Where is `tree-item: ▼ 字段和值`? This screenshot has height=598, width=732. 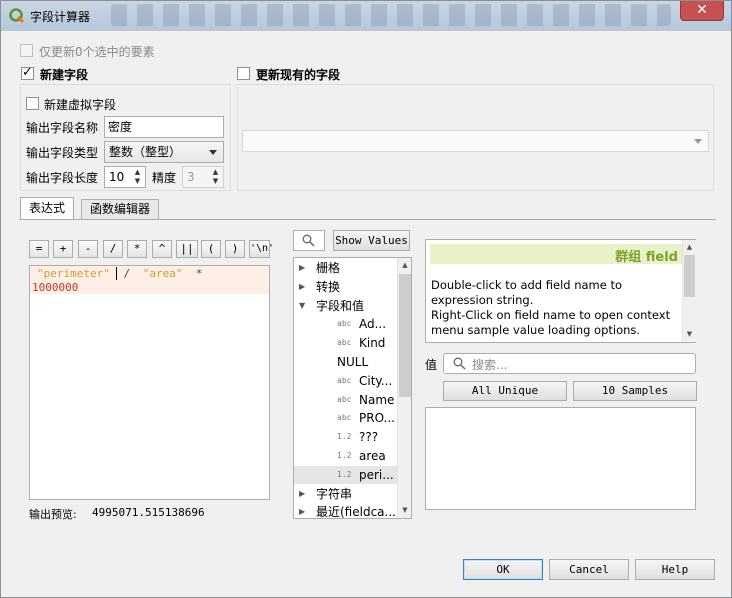 tree-item: ▼ 字段和值 is located at coordinates (345, 306).